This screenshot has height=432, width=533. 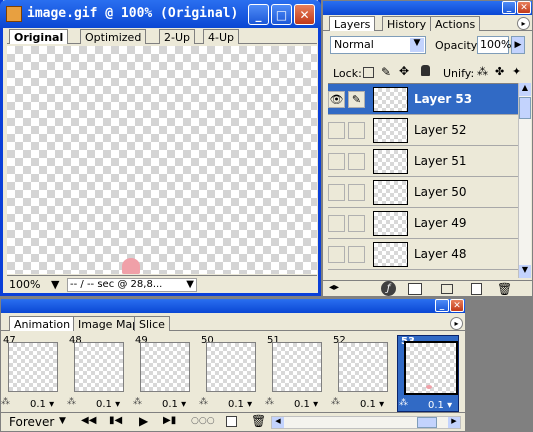 What do you see at coordinates (366, 422) in the screenshot?
I see `frames-hscrollbar: ◀ ▶` at bounding box center [366, 422].